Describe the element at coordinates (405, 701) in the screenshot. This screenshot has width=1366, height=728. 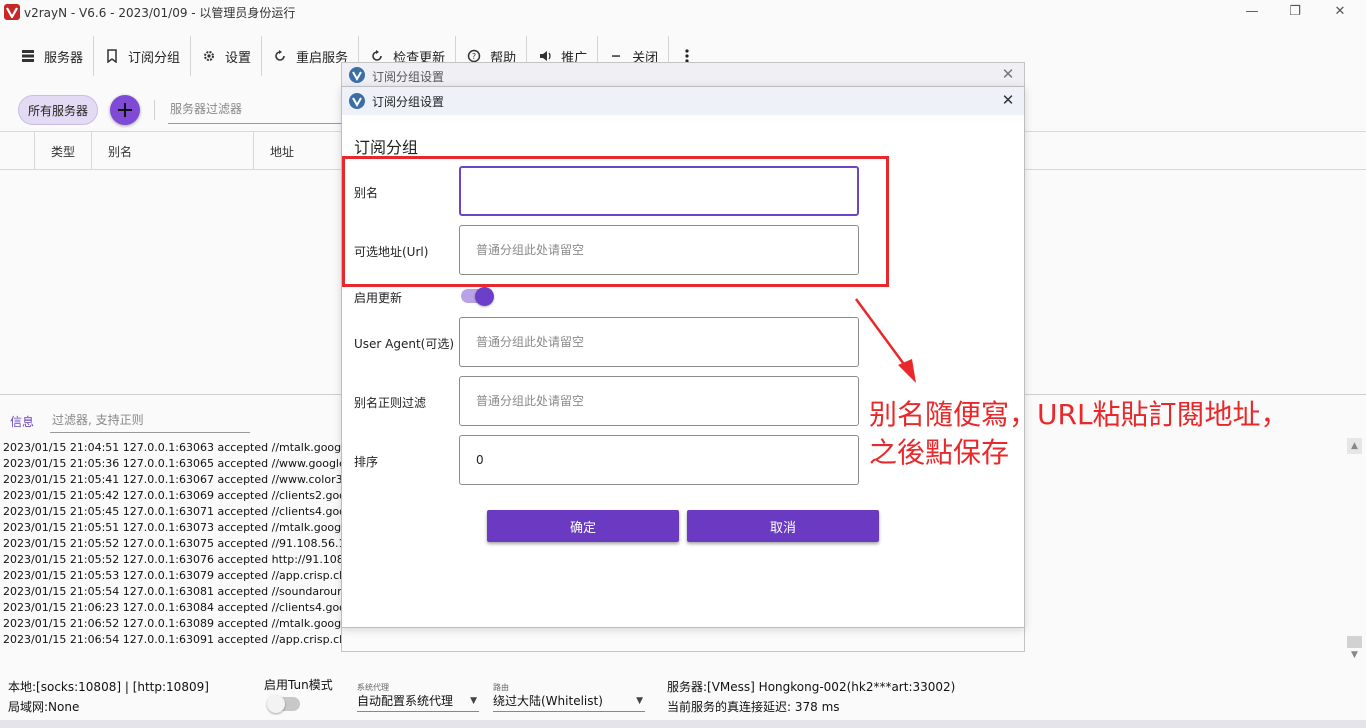
I see `system-proxy-value: 自动配置系统代理` at that location.